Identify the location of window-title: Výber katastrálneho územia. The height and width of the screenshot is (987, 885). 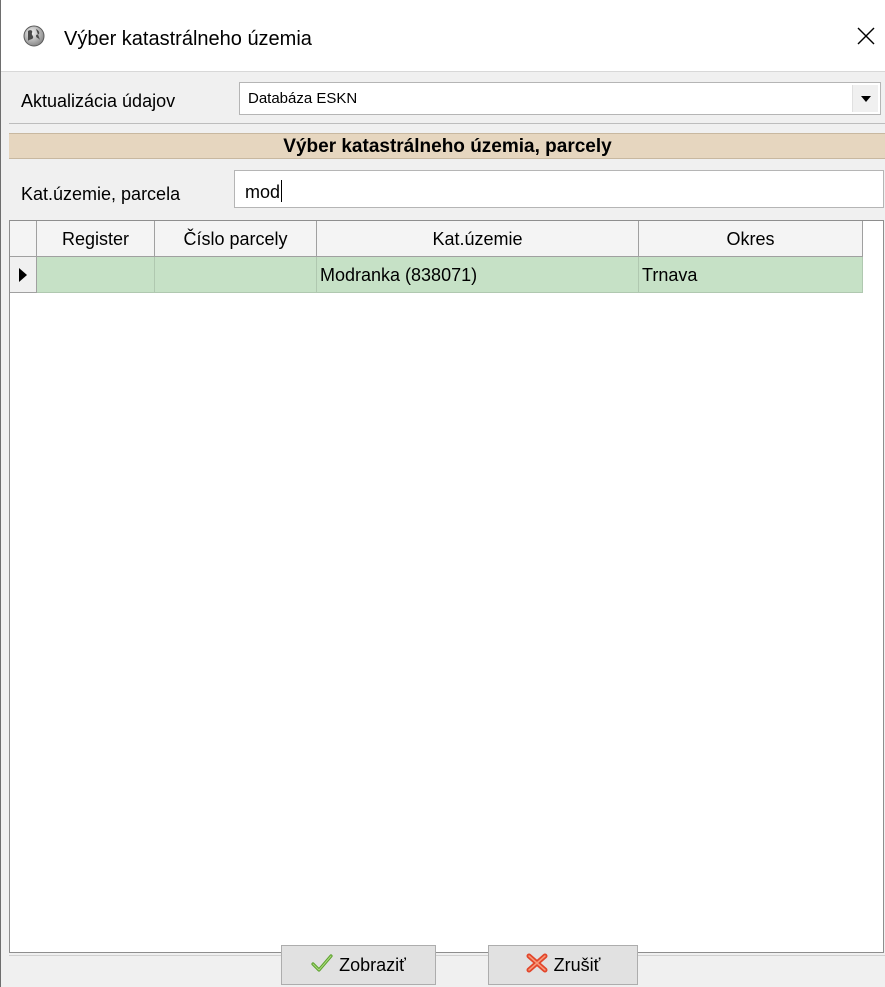
(188, 39).